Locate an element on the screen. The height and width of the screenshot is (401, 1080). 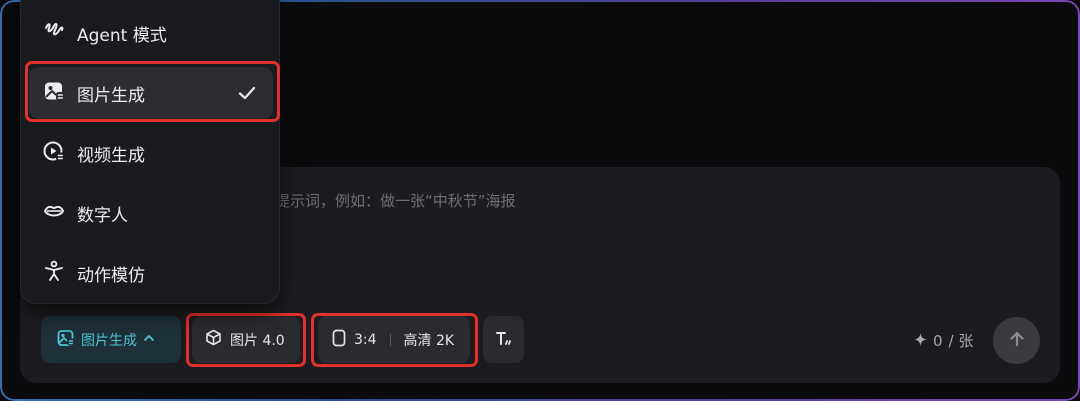
menu-item-agent: Agent 模式 is located at coordinates (151, 33).